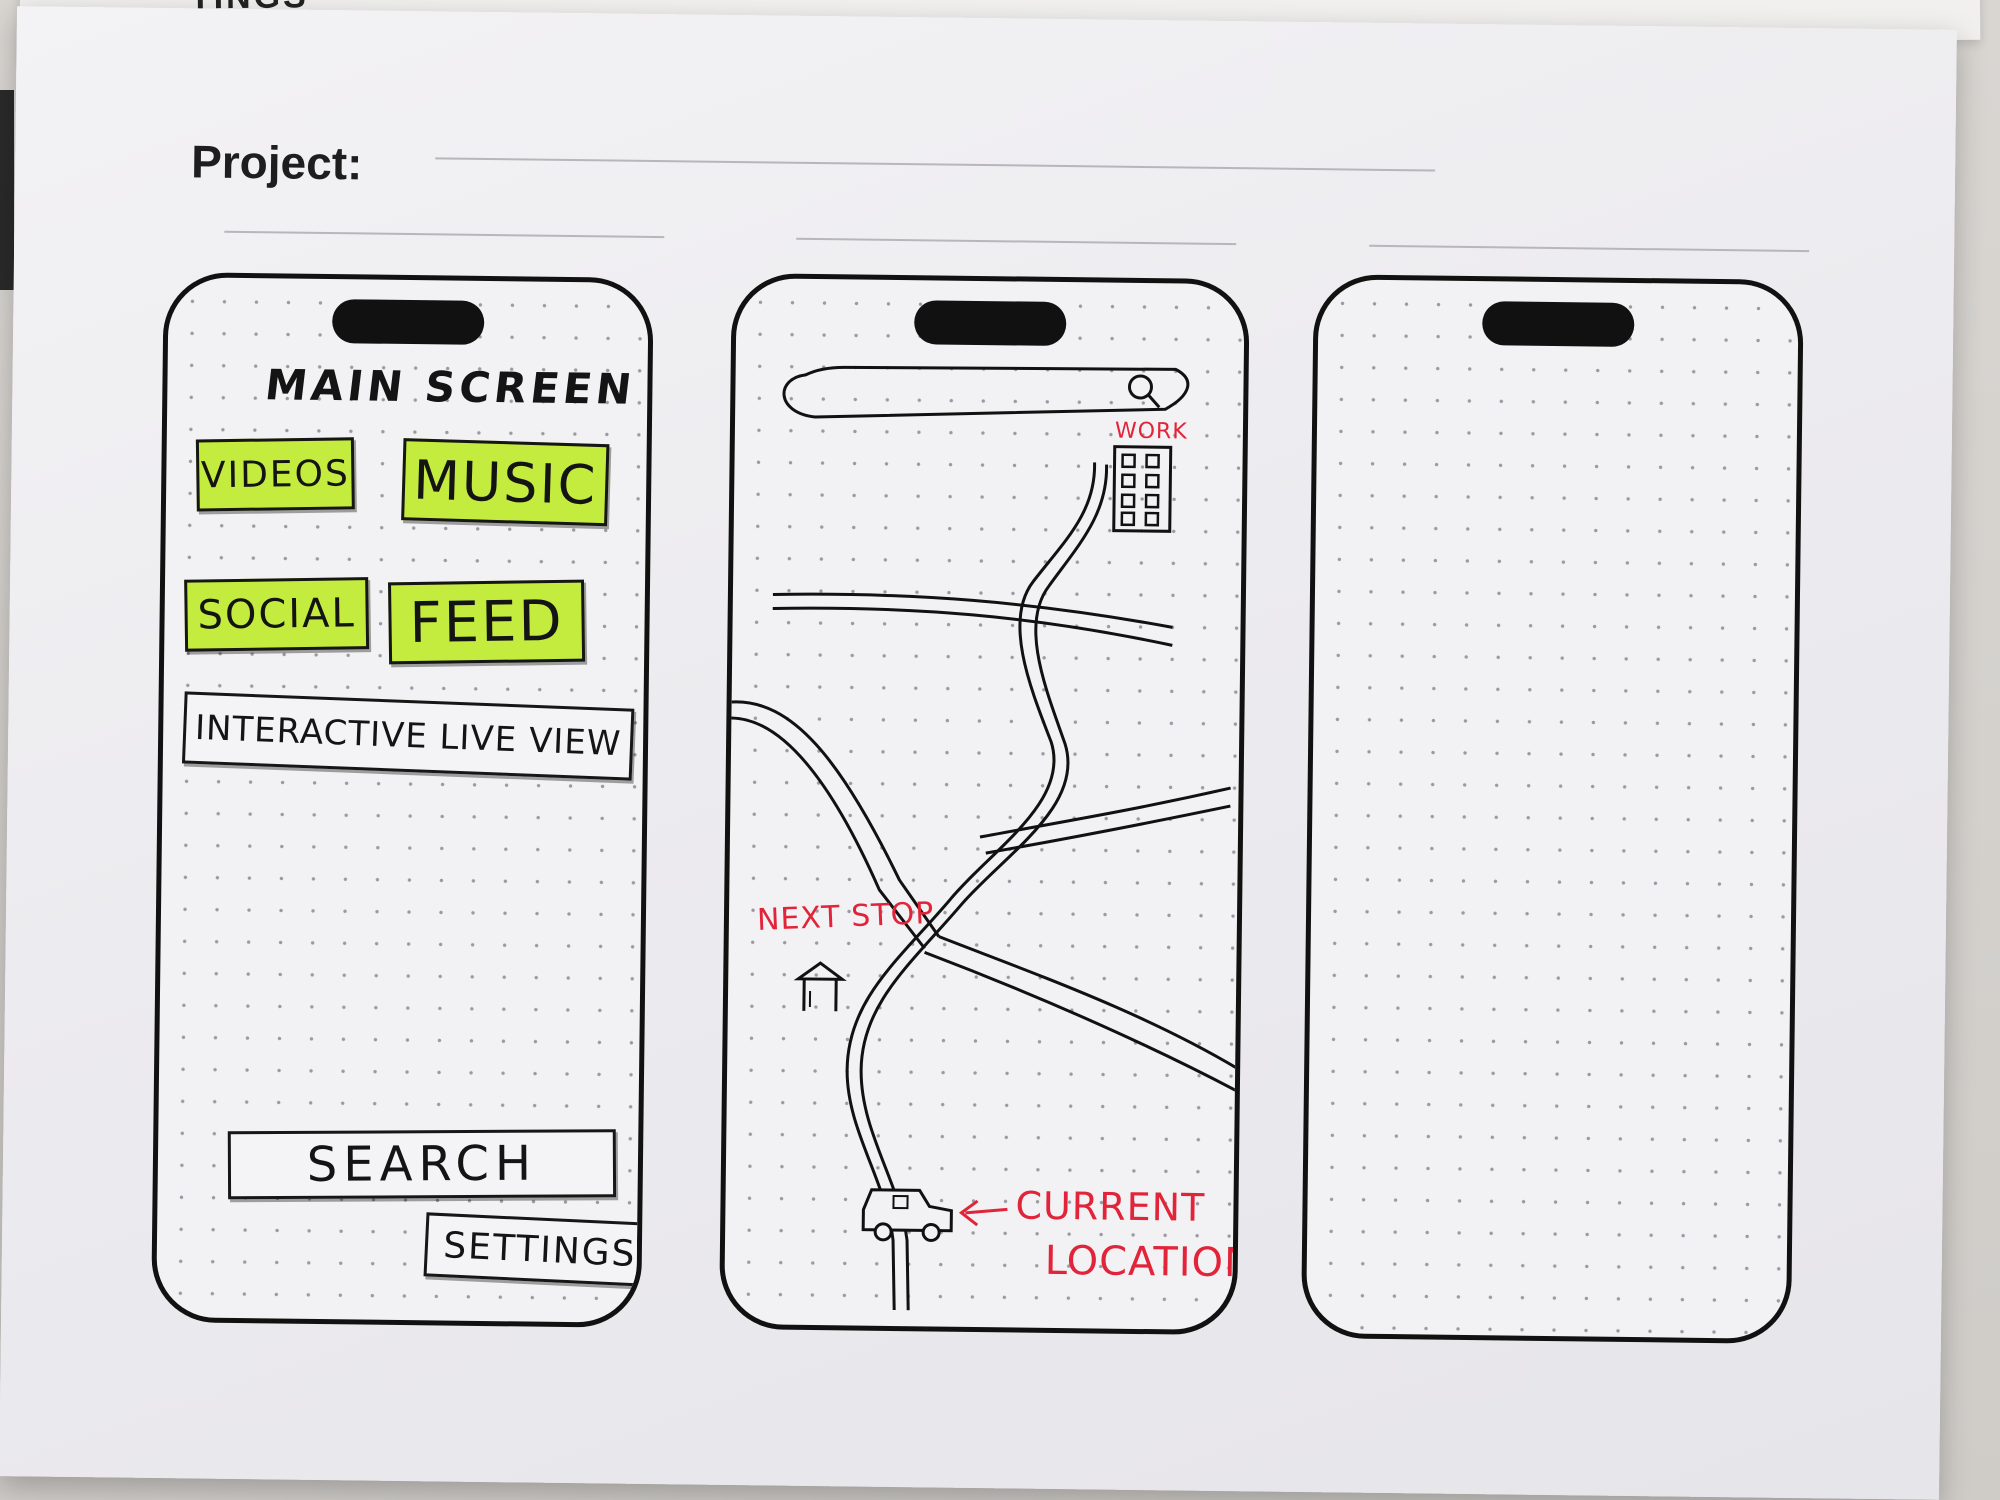 The width and height of the screenshot is (2000, 1500). I want to click on map-search-bar, so click(986, 392).